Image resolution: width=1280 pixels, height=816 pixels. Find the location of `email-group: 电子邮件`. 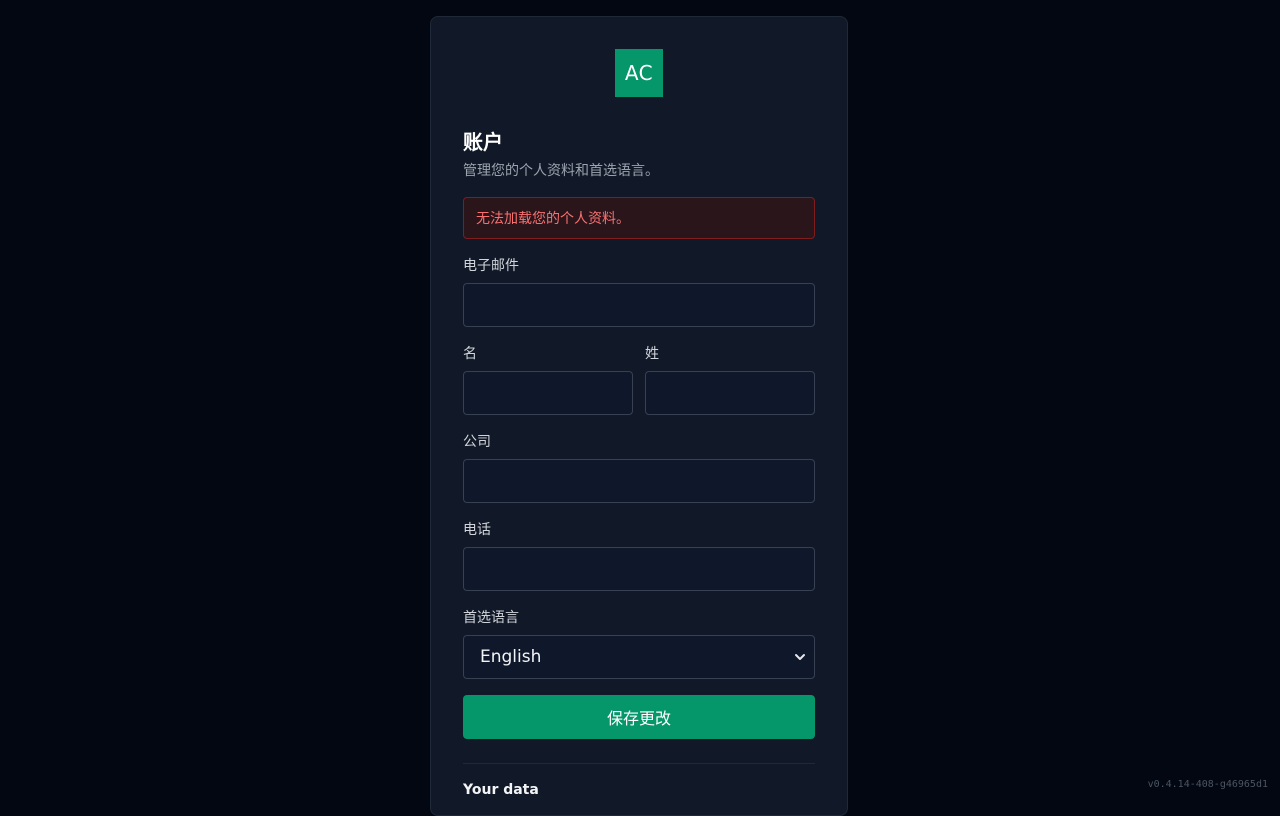

email-group: 电子邮件 is located at coordinates (639, 292).